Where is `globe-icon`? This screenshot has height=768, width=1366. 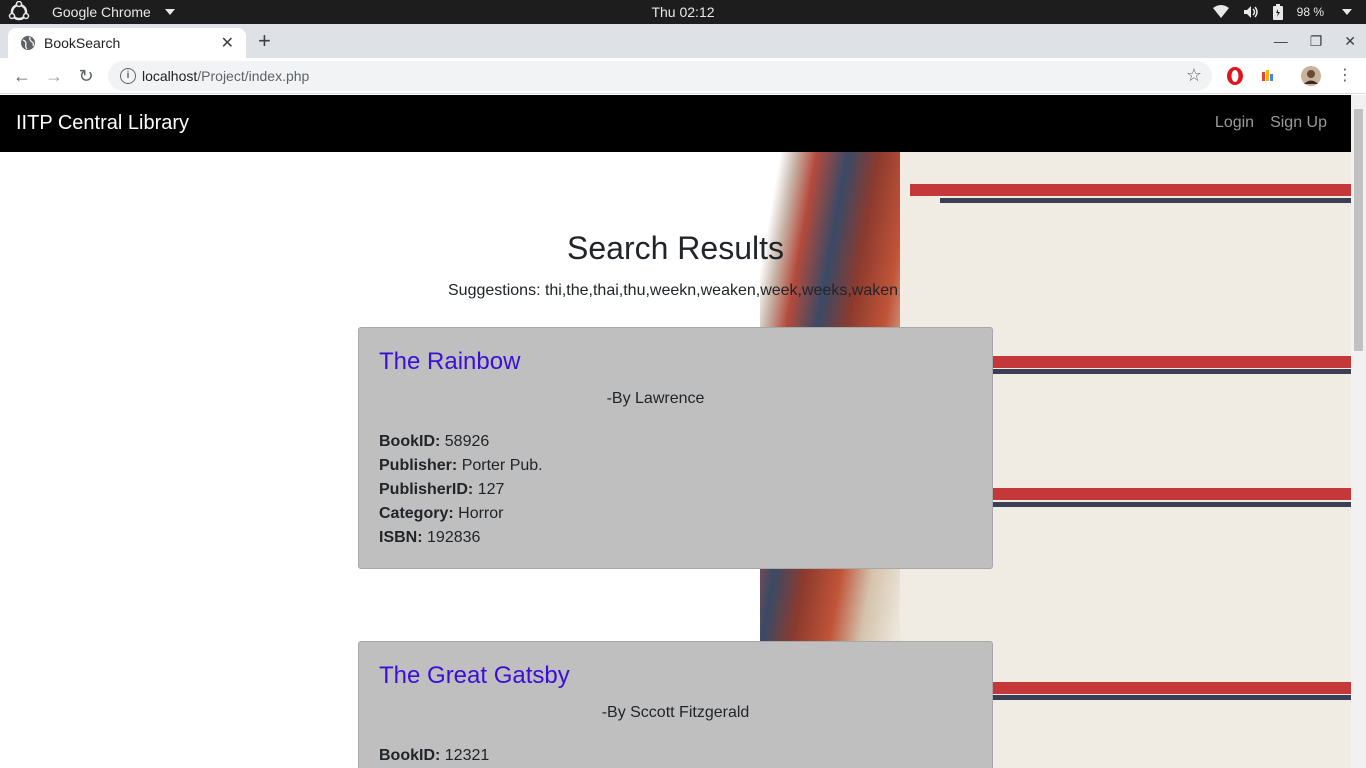 globe-icon is located at coordinates (28, 43).